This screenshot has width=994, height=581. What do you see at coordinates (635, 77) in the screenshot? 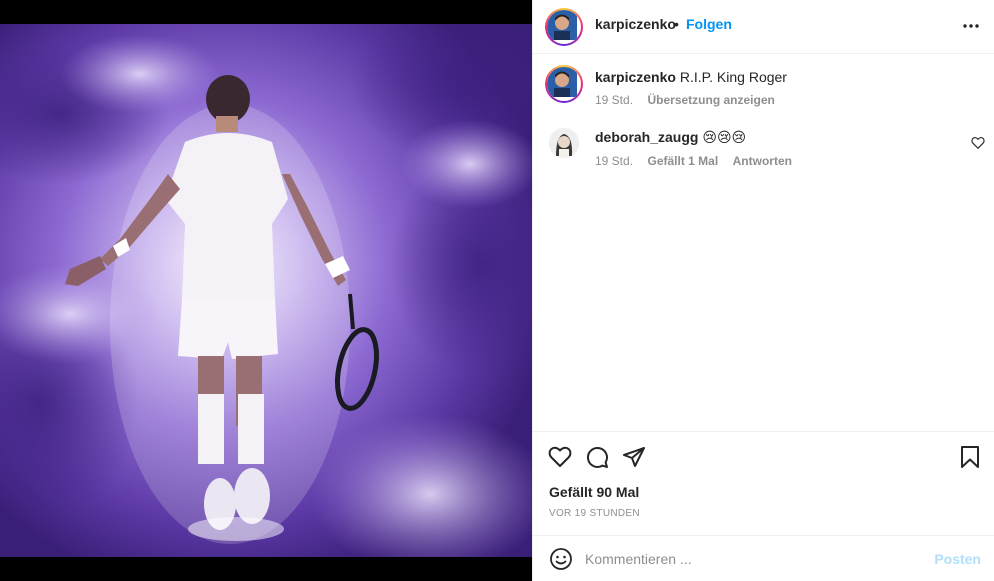
I see `caption-username: karpiczenko` at bounding box center [635, 77].